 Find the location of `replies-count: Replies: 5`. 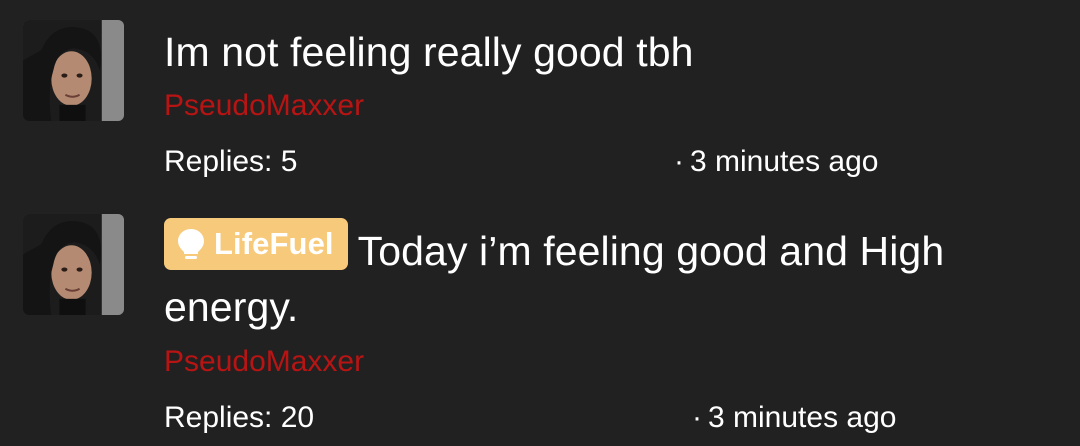

replies-count: Replies: 5 is located at coordinates (231, 161).